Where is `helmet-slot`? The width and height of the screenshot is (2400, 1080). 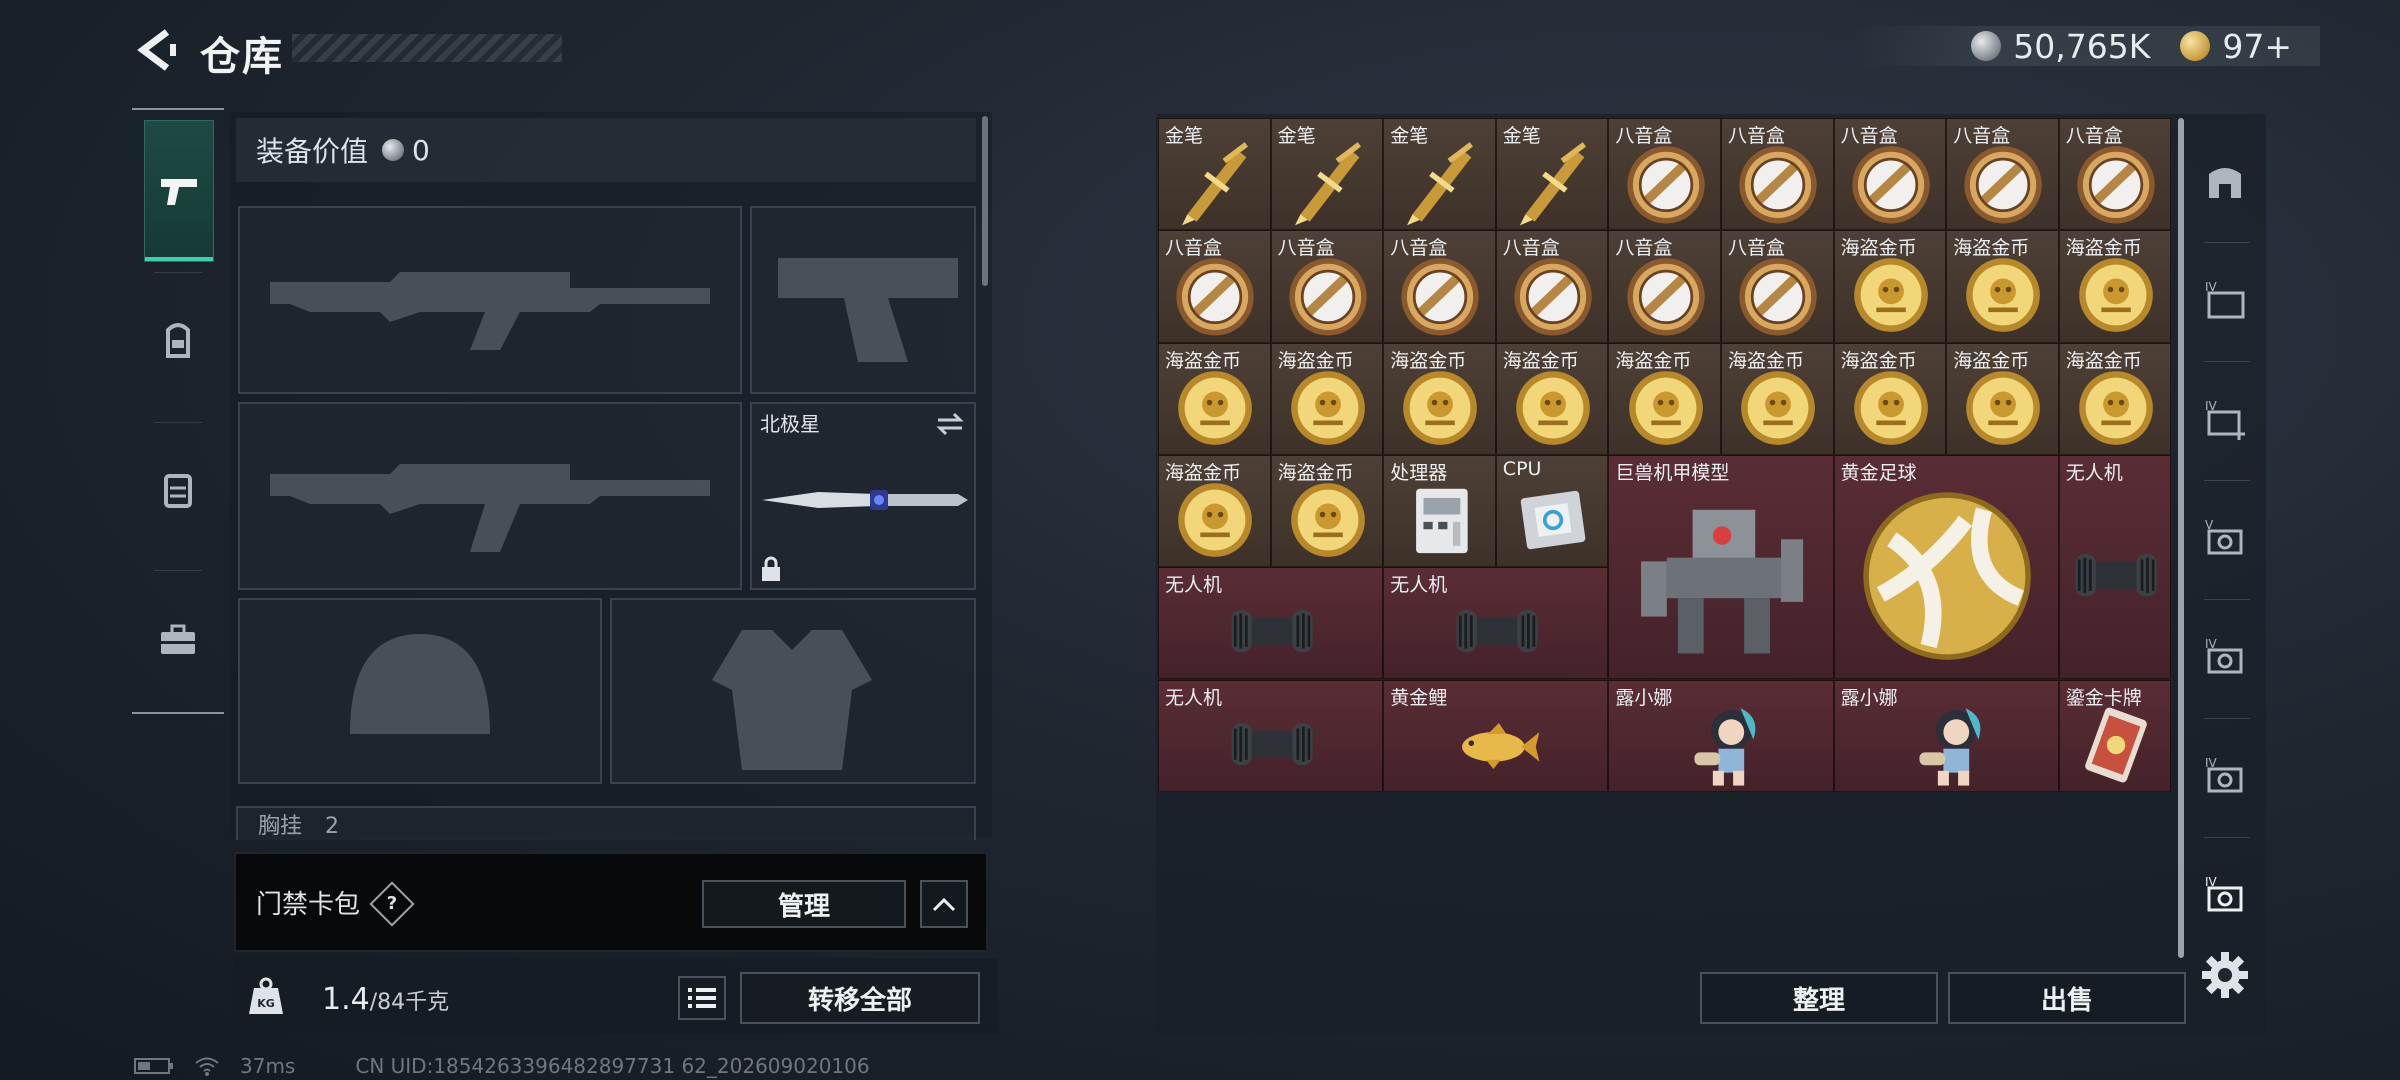 helmet-slot is located at coordinates (420, 691).